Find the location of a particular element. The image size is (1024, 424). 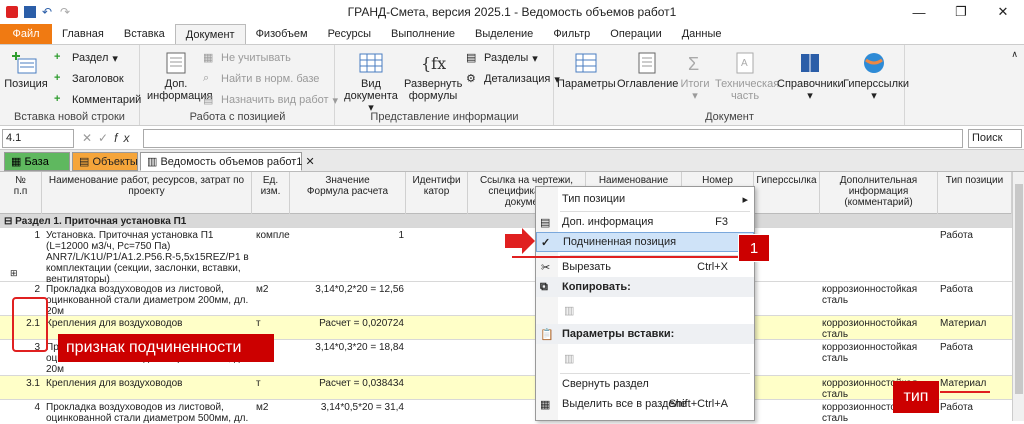

search-button: Поиск is located at coordinates (995, 138).